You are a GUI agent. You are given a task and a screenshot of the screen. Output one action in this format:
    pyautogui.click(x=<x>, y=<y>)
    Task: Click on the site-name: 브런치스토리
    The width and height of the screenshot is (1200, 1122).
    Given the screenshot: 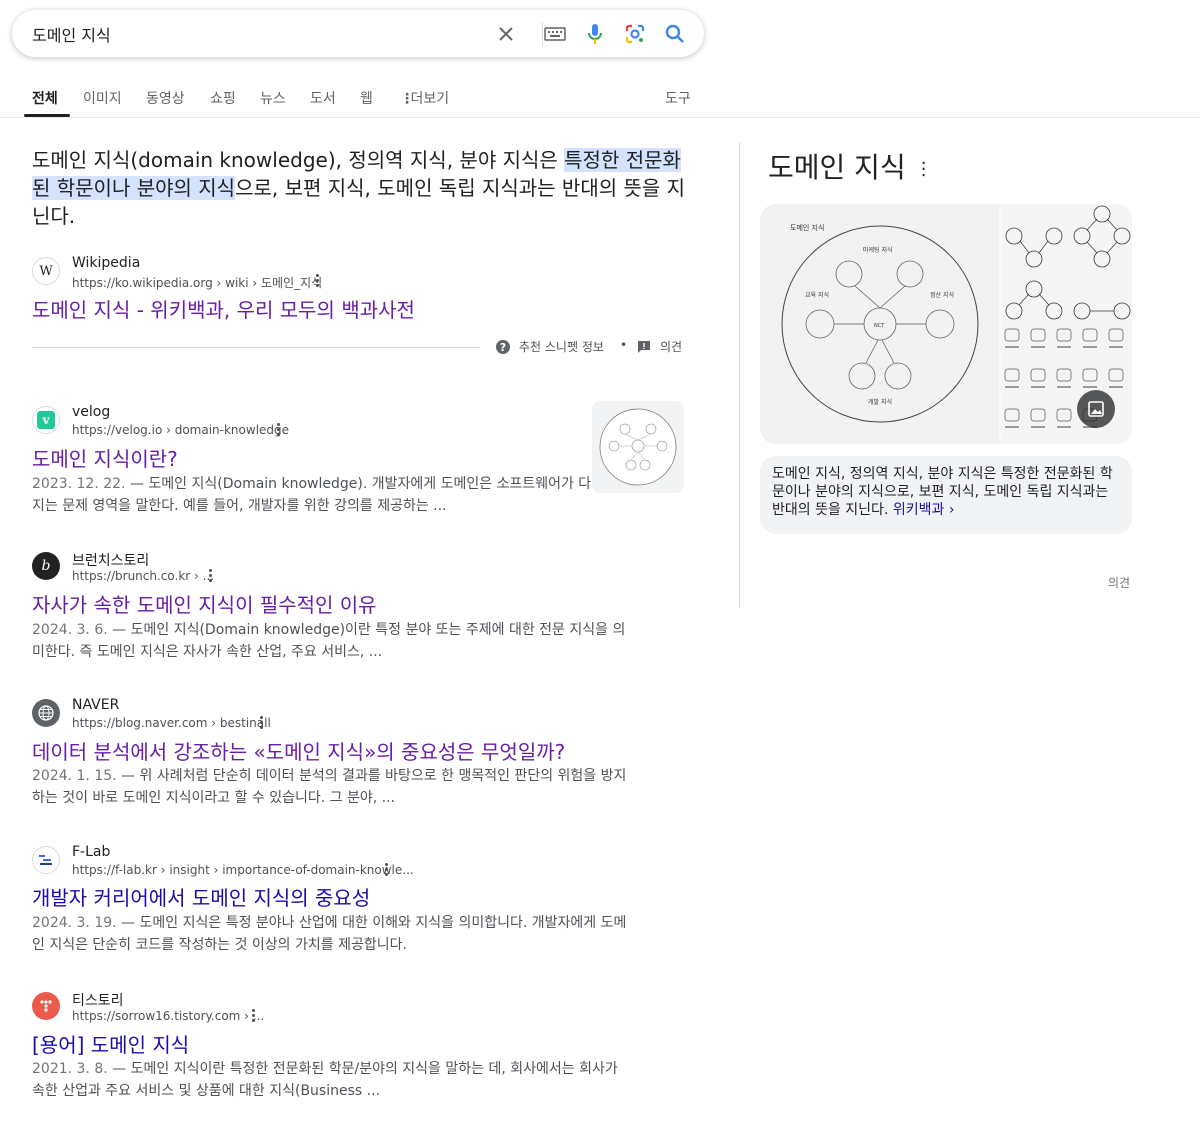 What is the action you would take?
    pyautogui.click(x=111, y=561)
    